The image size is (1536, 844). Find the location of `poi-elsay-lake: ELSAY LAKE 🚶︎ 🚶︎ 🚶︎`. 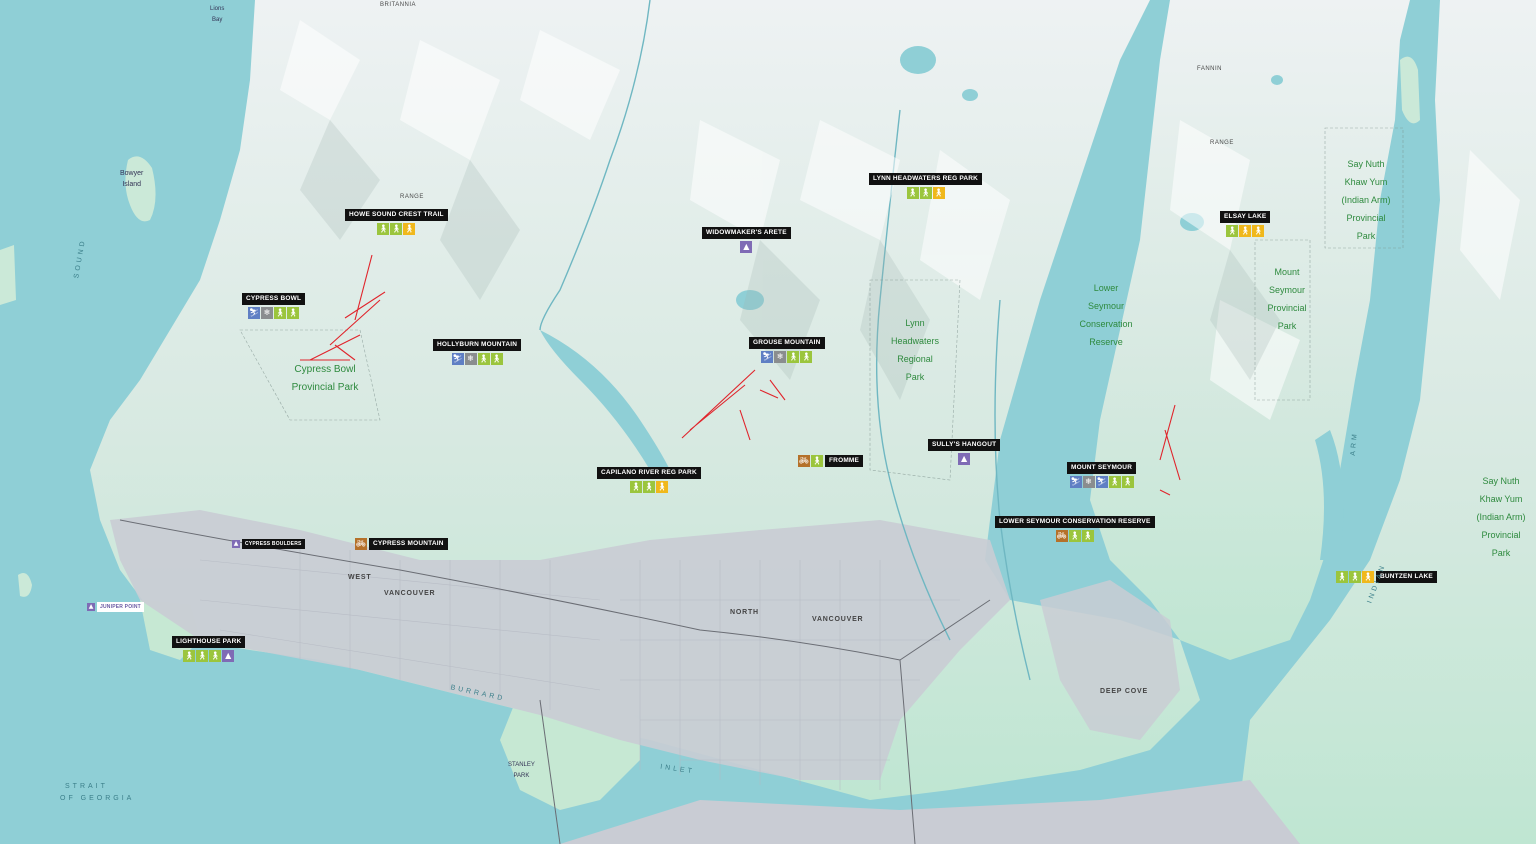

poi-elsay-lake: ELSAY LAKE 🚶︎ 🚶︎ 🚶︎ is located at coordinates (1245, 224).